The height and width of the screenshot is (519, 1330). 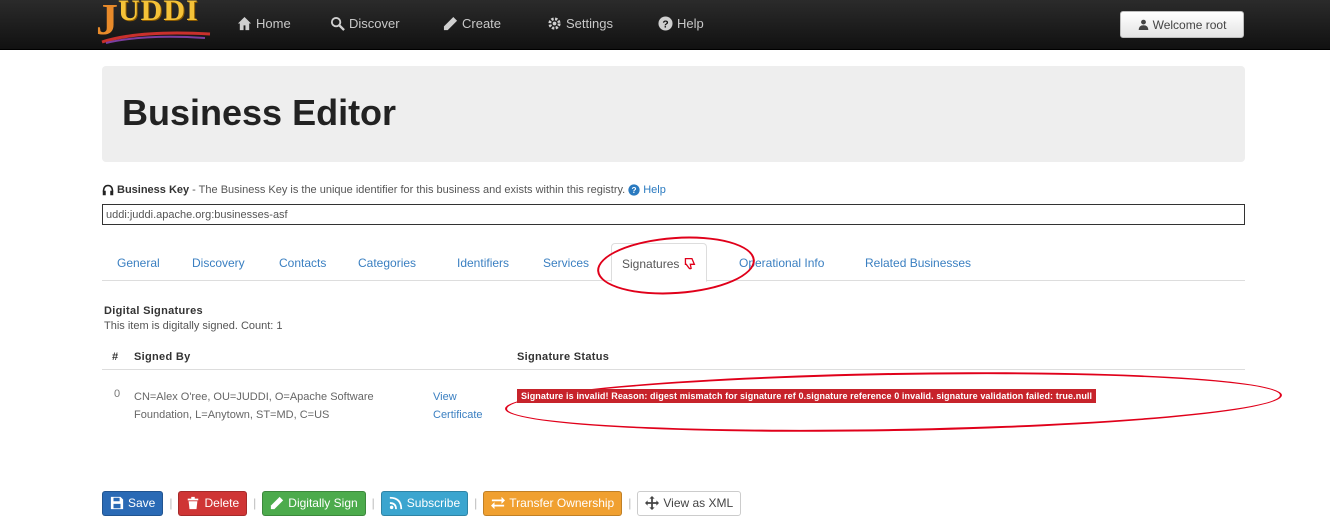 I want to click on gear-icon, so click(x=554, y=23).